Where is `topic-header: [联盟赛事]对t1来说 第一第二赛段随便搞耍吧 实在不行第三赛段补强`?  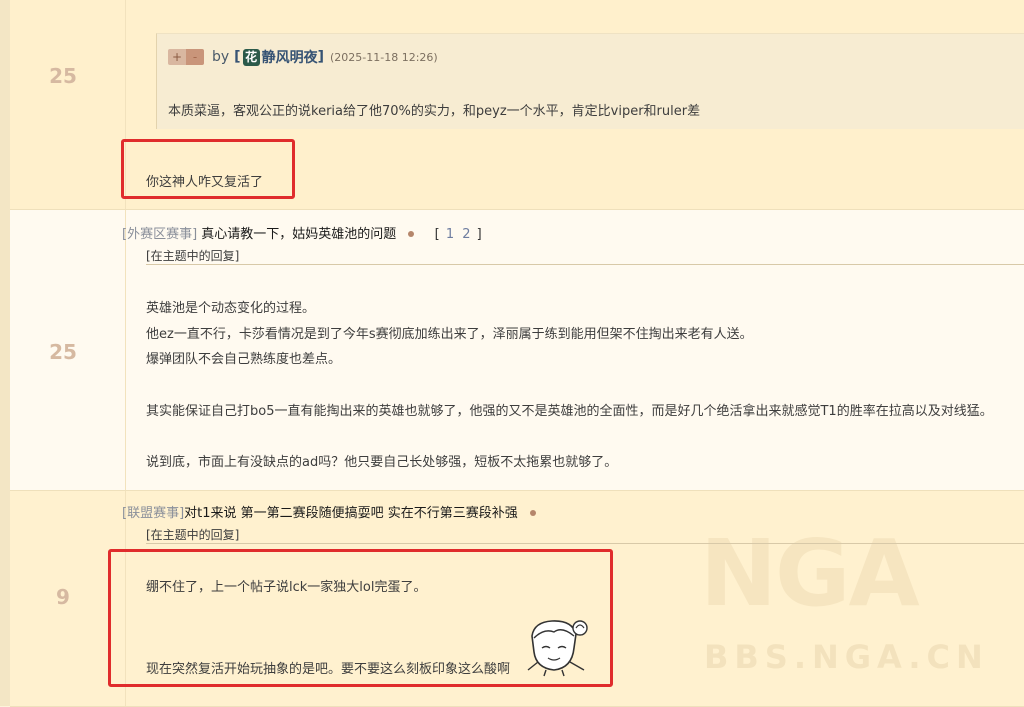 topic-header: [联盟赛事]对t1来说 第一第二赛段随便搞耍吧 实在不行第三赛段补强 is located at coordinates (329, 511).